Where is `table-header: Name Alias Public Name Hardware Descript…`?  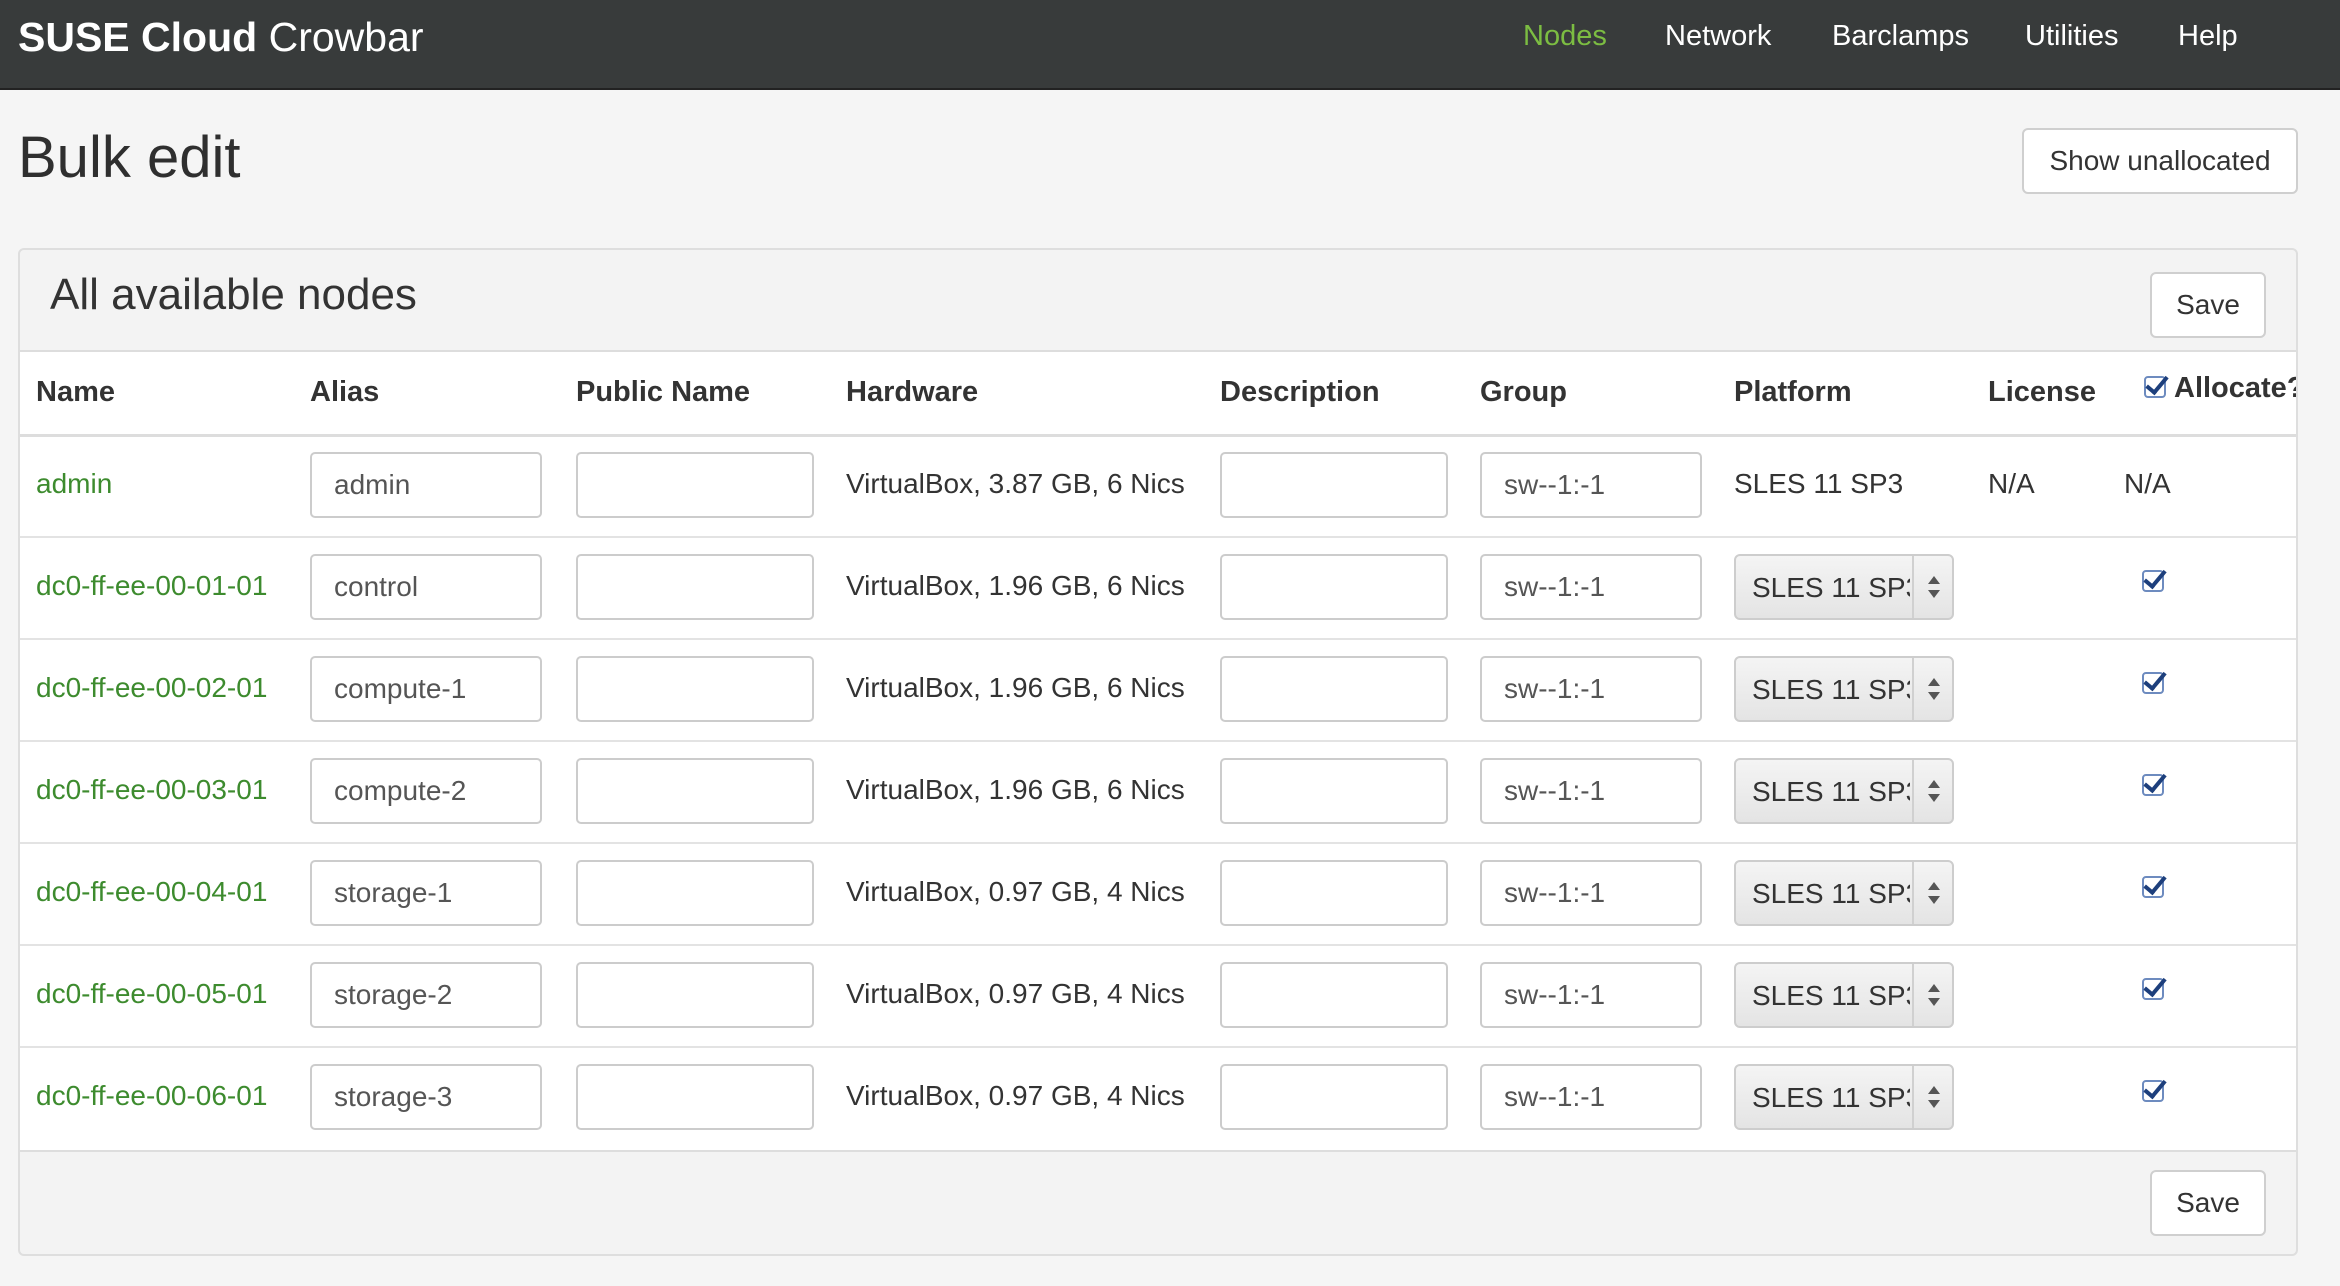 table-header: Name Alias Public Name Hardware Descript… is located at coordinates (1158, 394).